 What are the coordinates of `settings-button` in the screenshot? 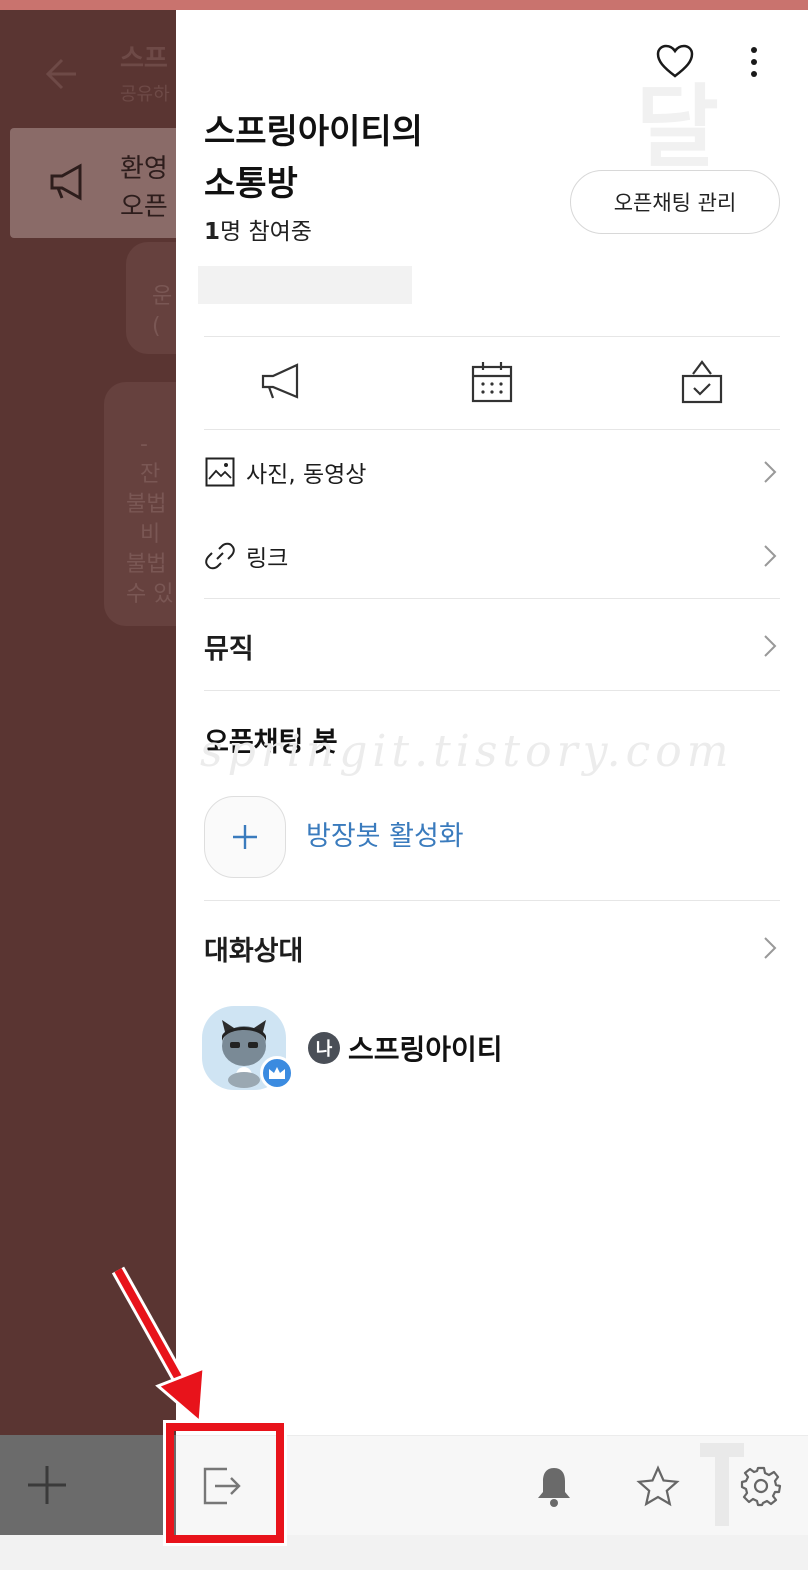 It's located at (761, 1486).